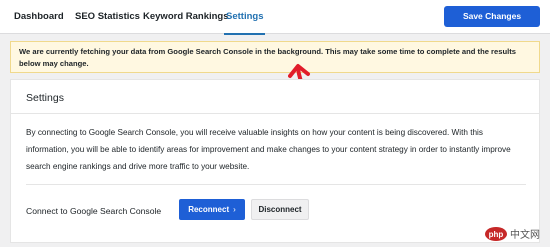  Describe the element at coordinates (45, 98) in the screenshot. I see `settings-card-title: Settings` at that location.